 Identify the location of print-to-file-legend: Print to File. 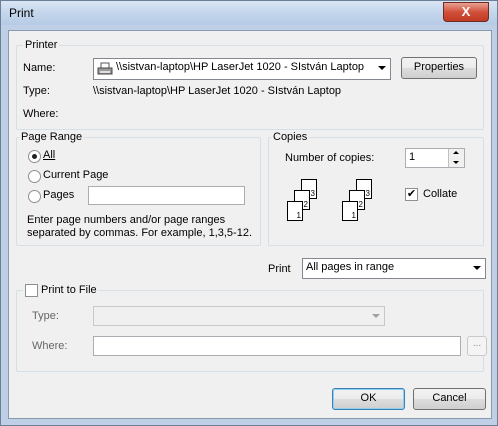
(61, 290).